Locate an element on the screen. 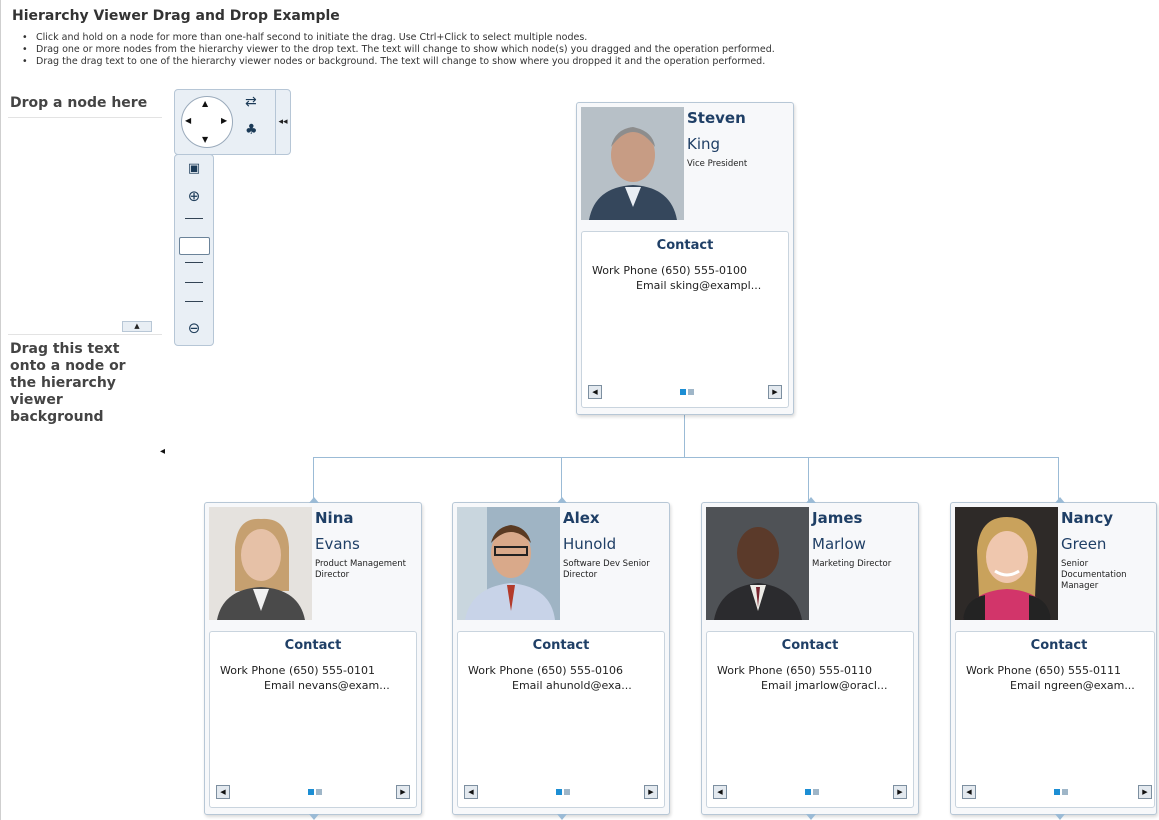 This screenshot has height=820, width=1159. employee-title: Senior Documentation Manager is located at coordinates (1094, 575).